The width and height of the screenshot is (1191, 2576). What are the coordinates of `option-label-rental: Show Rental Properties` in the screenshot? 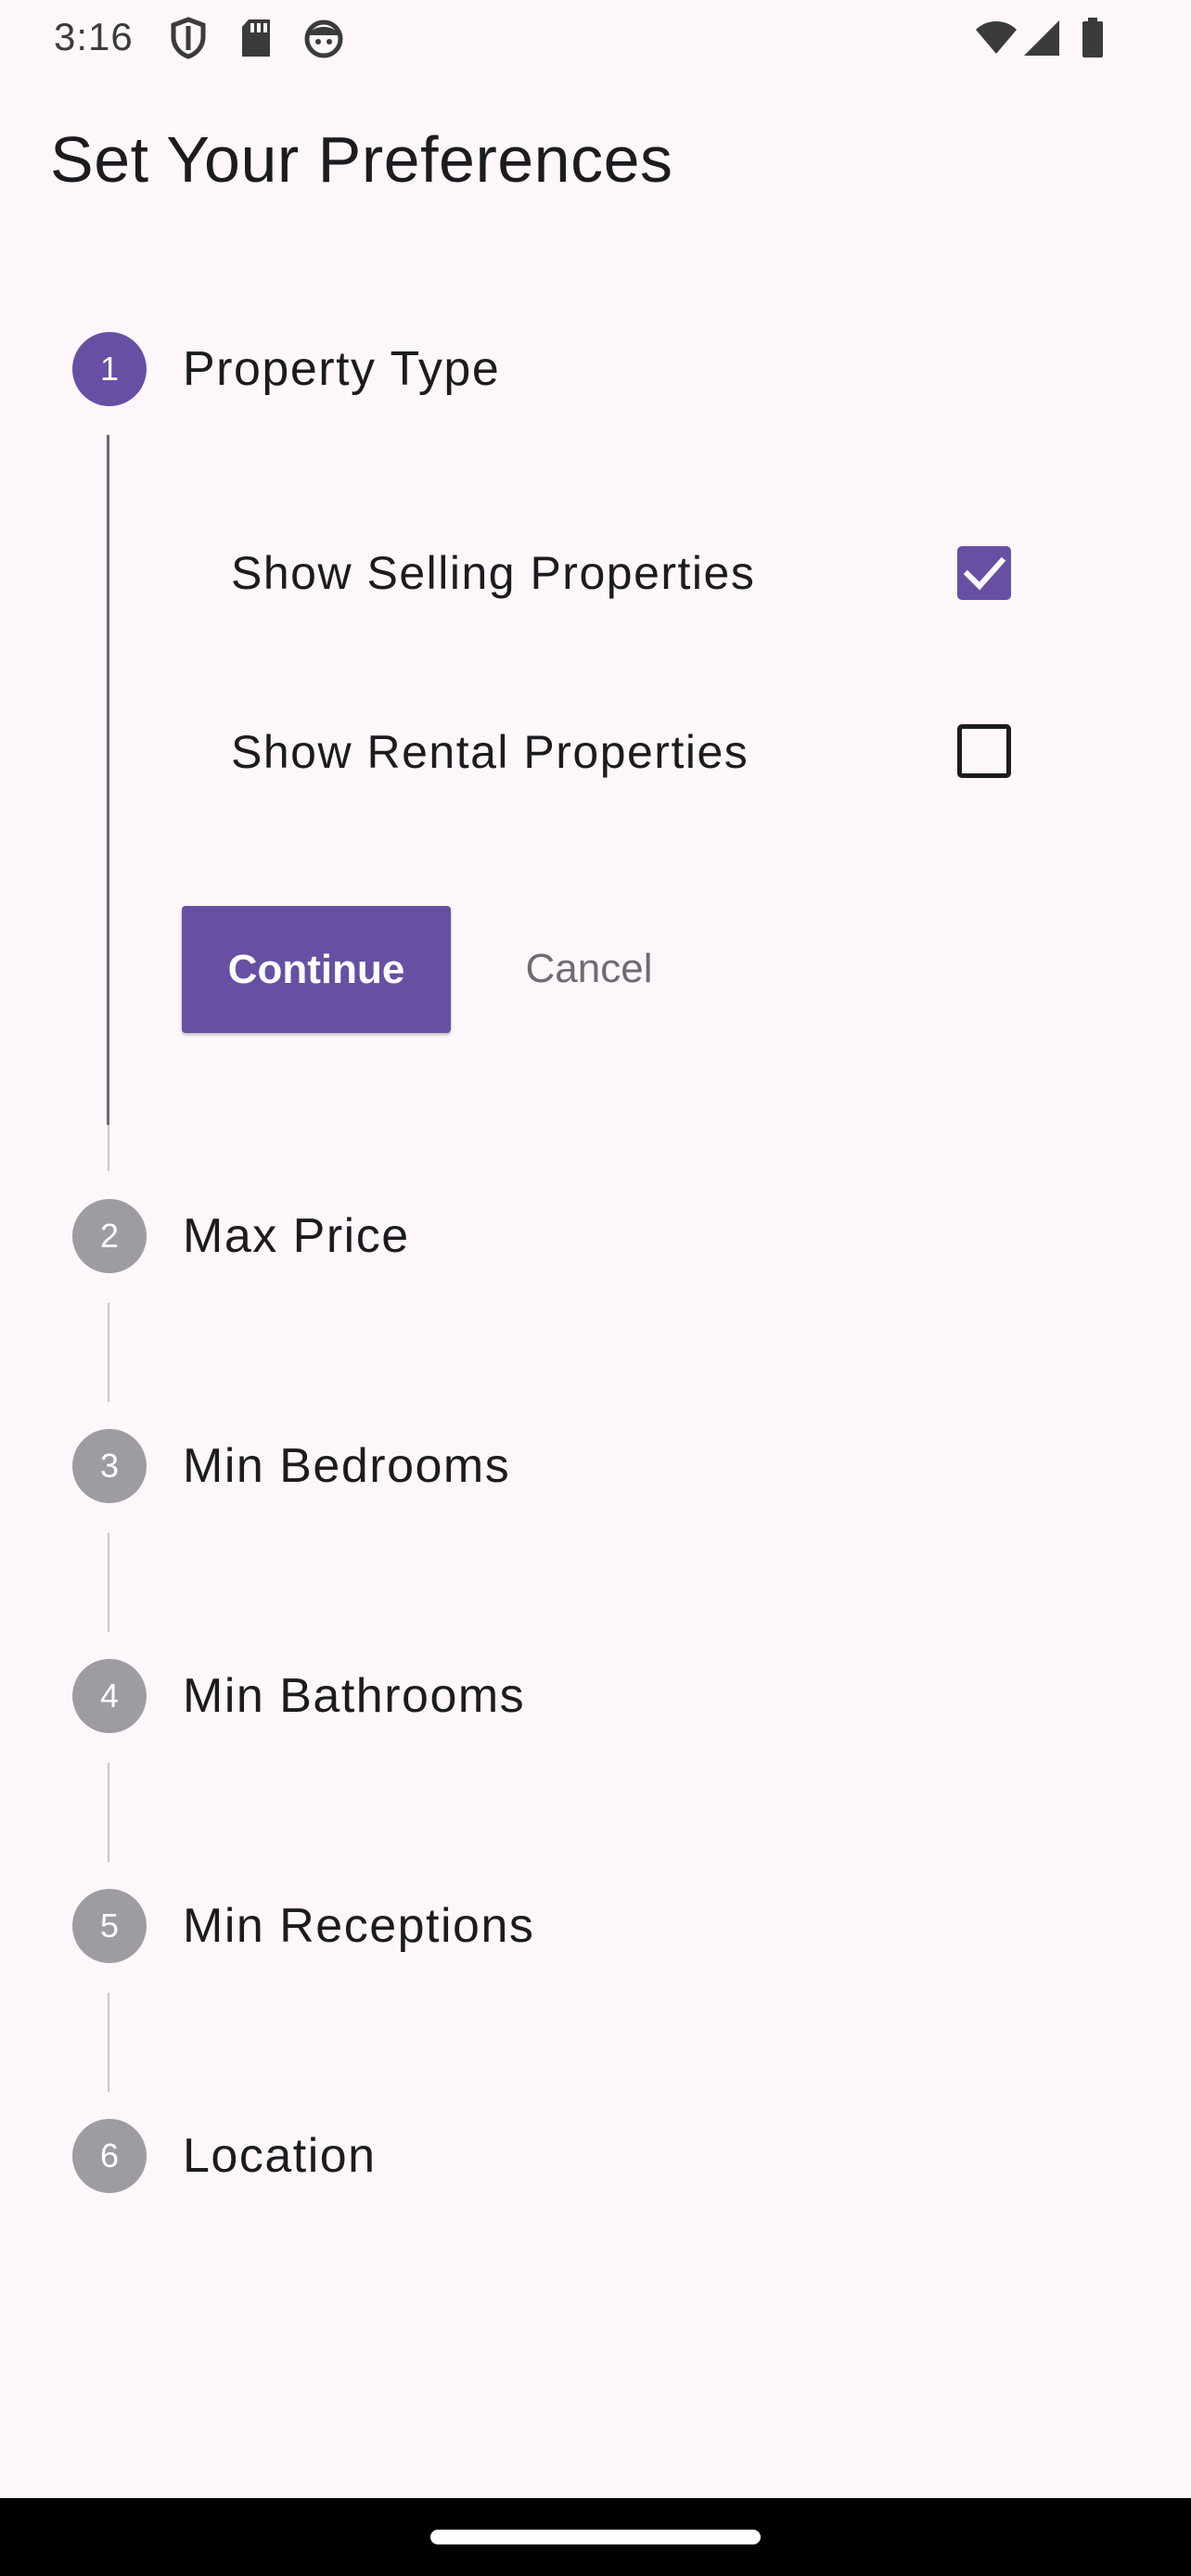 It's located at (490, 752).